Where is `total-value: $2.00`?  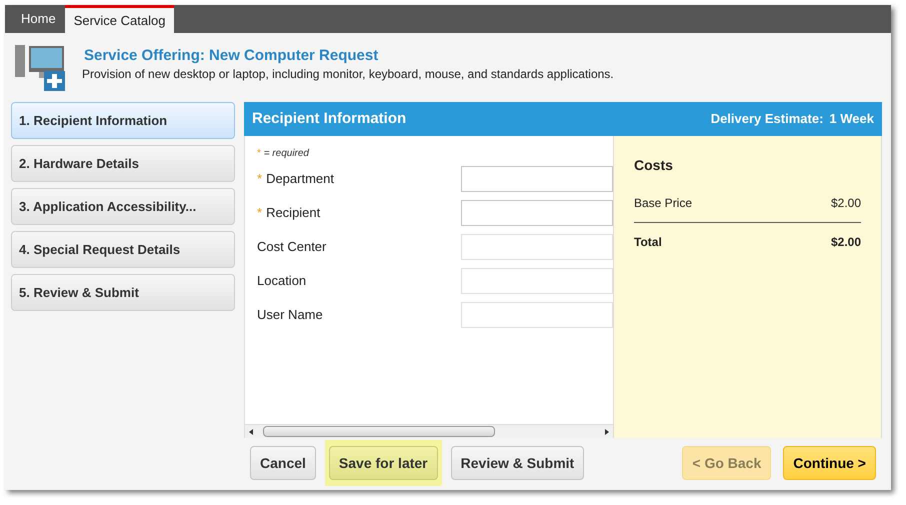
total-value: $2.00 is located at coordinates (845, 242).